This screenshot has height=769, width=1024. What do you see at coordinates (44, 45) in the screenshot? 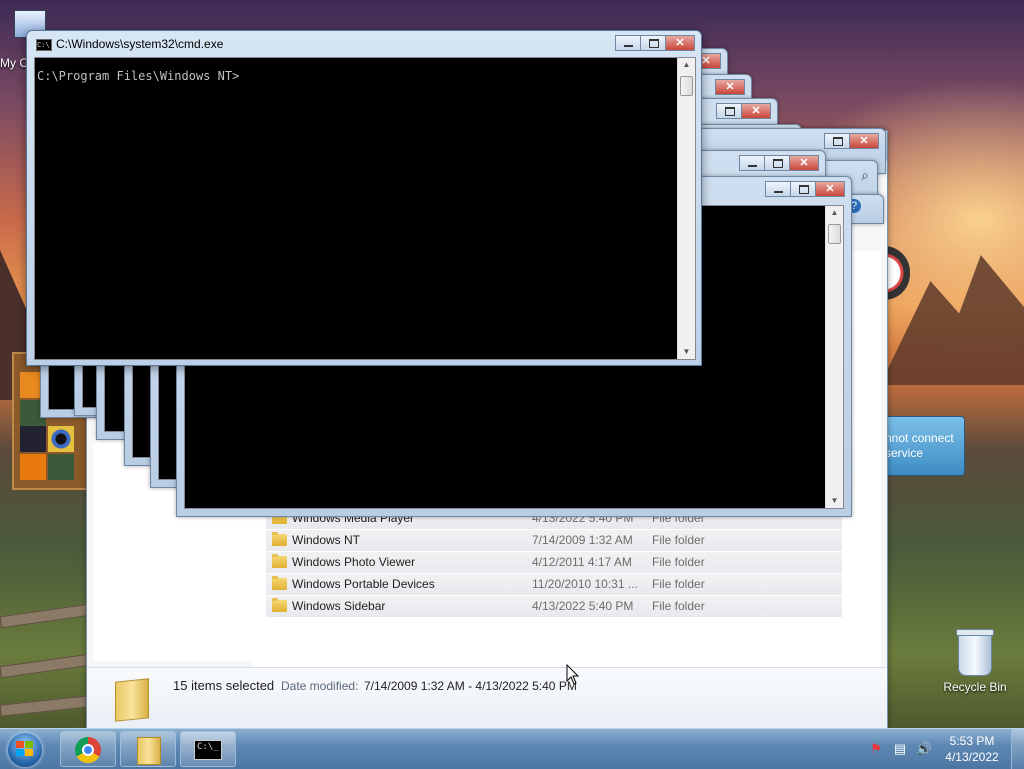
I see `cmd-app-icon: C:\` at bounding box center [44, 45].